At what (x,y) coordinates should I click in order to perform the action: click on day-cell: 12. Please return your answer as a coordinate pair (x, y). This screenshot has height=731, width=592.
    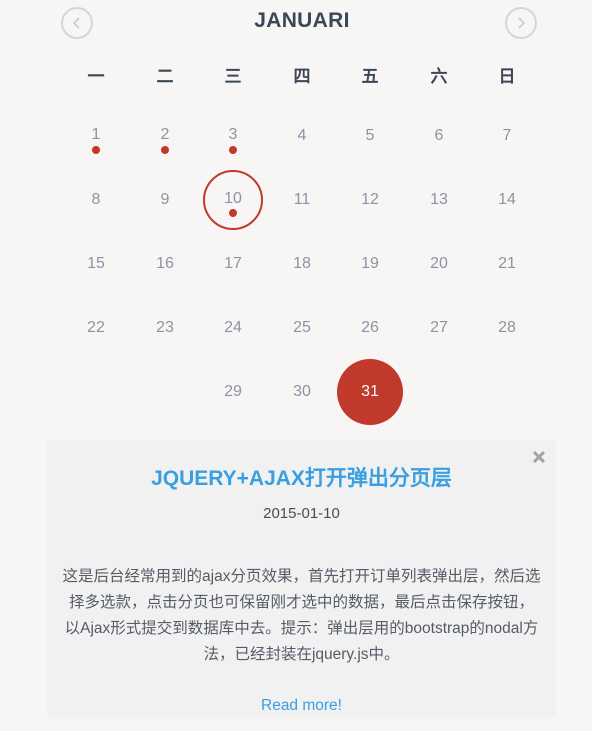
    Looking at the image, I should click on (370, 200).